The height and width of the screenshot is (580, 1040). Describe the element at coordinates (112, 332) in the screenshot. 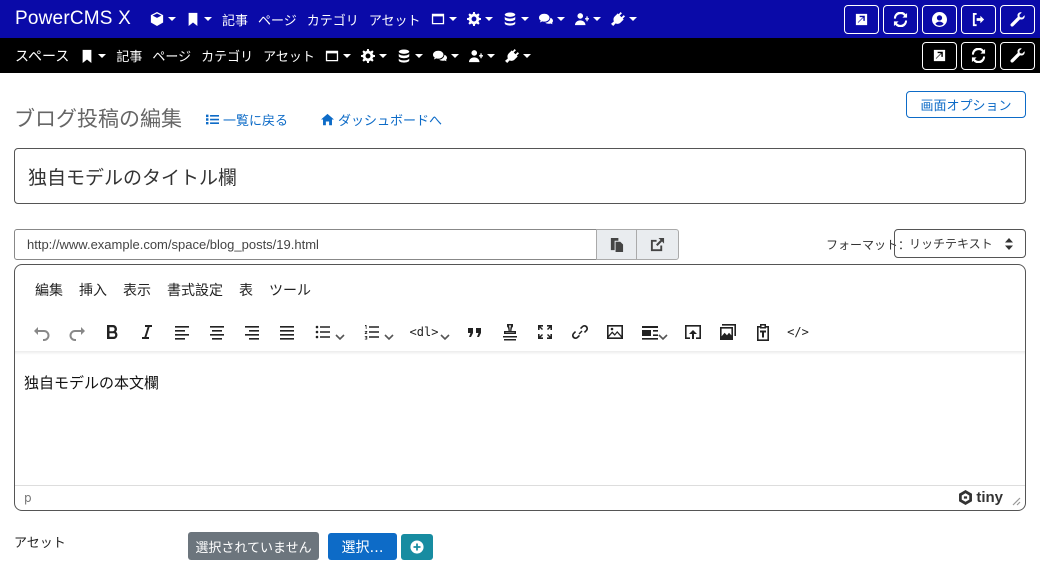

I see `bold-button` at that location.